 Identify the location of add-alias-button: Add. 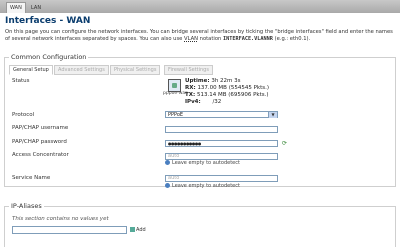
(139, 230).